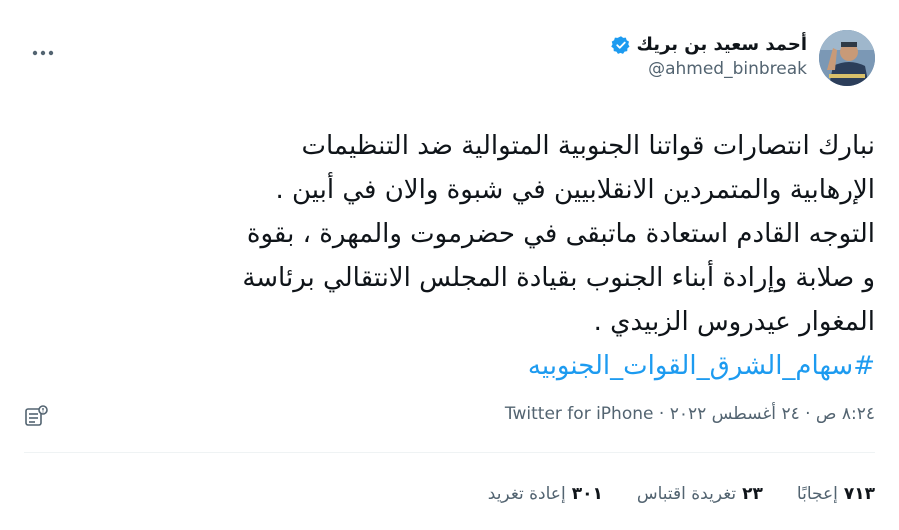 The width and height of the screenshot is (899, 530). I want to click on tweet-text-line: المغوار عيدروس الزبيدي ., so click(734, 322).